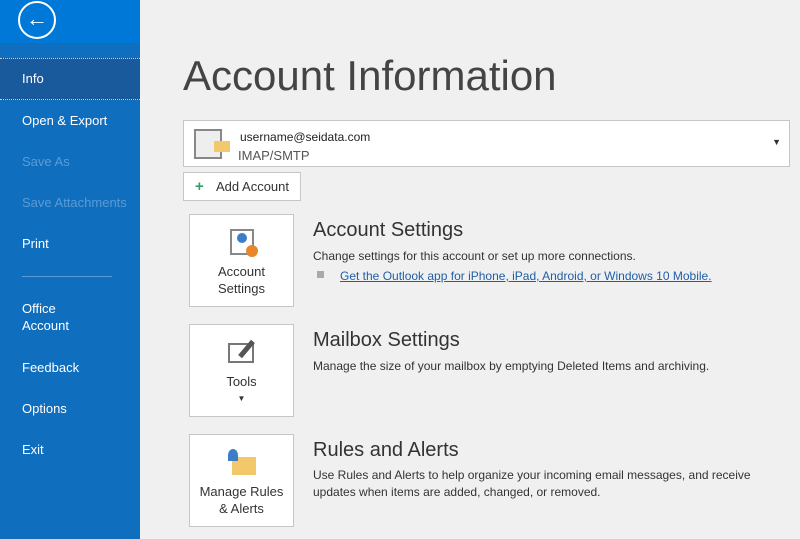 The height and width of the screenshot is (539, 800). Describe the element at coordinates (70, 21) in the screenshot. I see `sidebar-header: ←` at that location.